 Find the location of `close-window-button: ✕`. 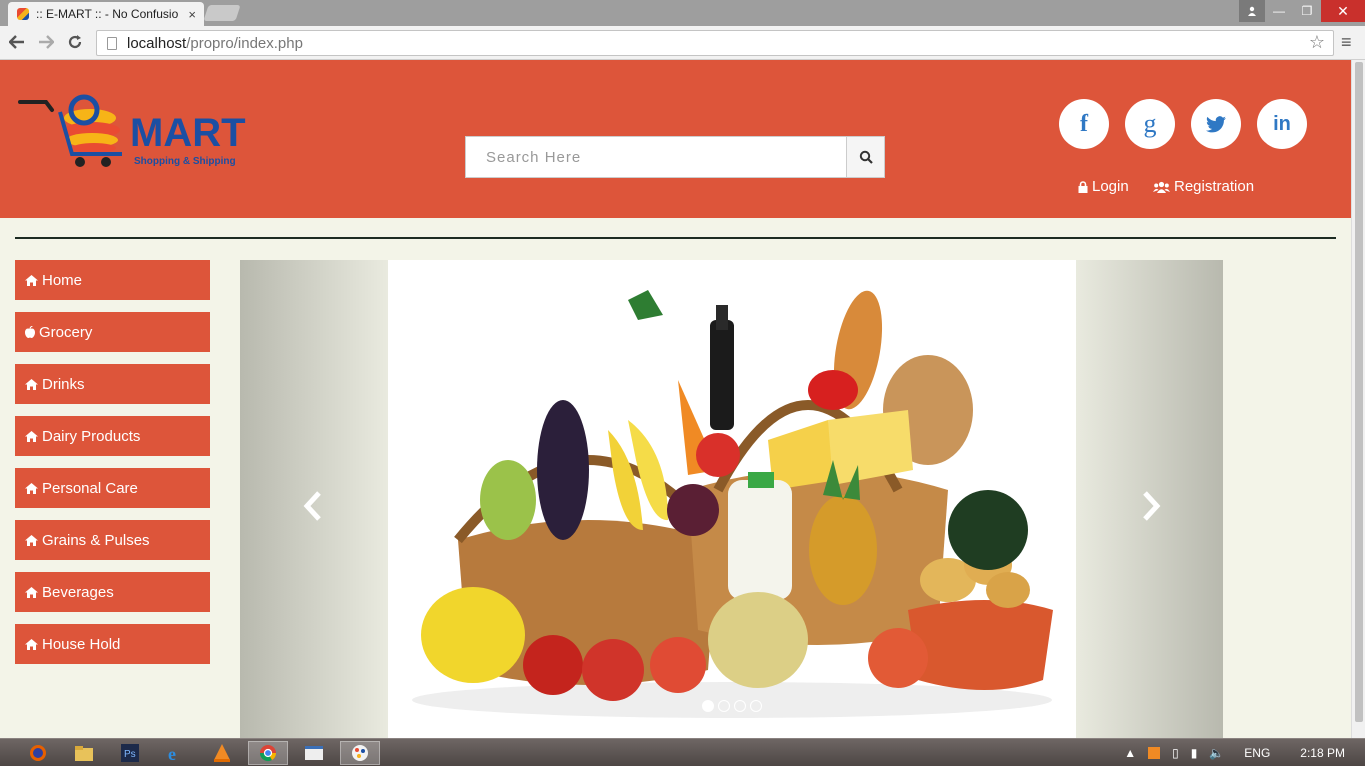

close-window-button: ✕ is located at coordinates (1343, 11).